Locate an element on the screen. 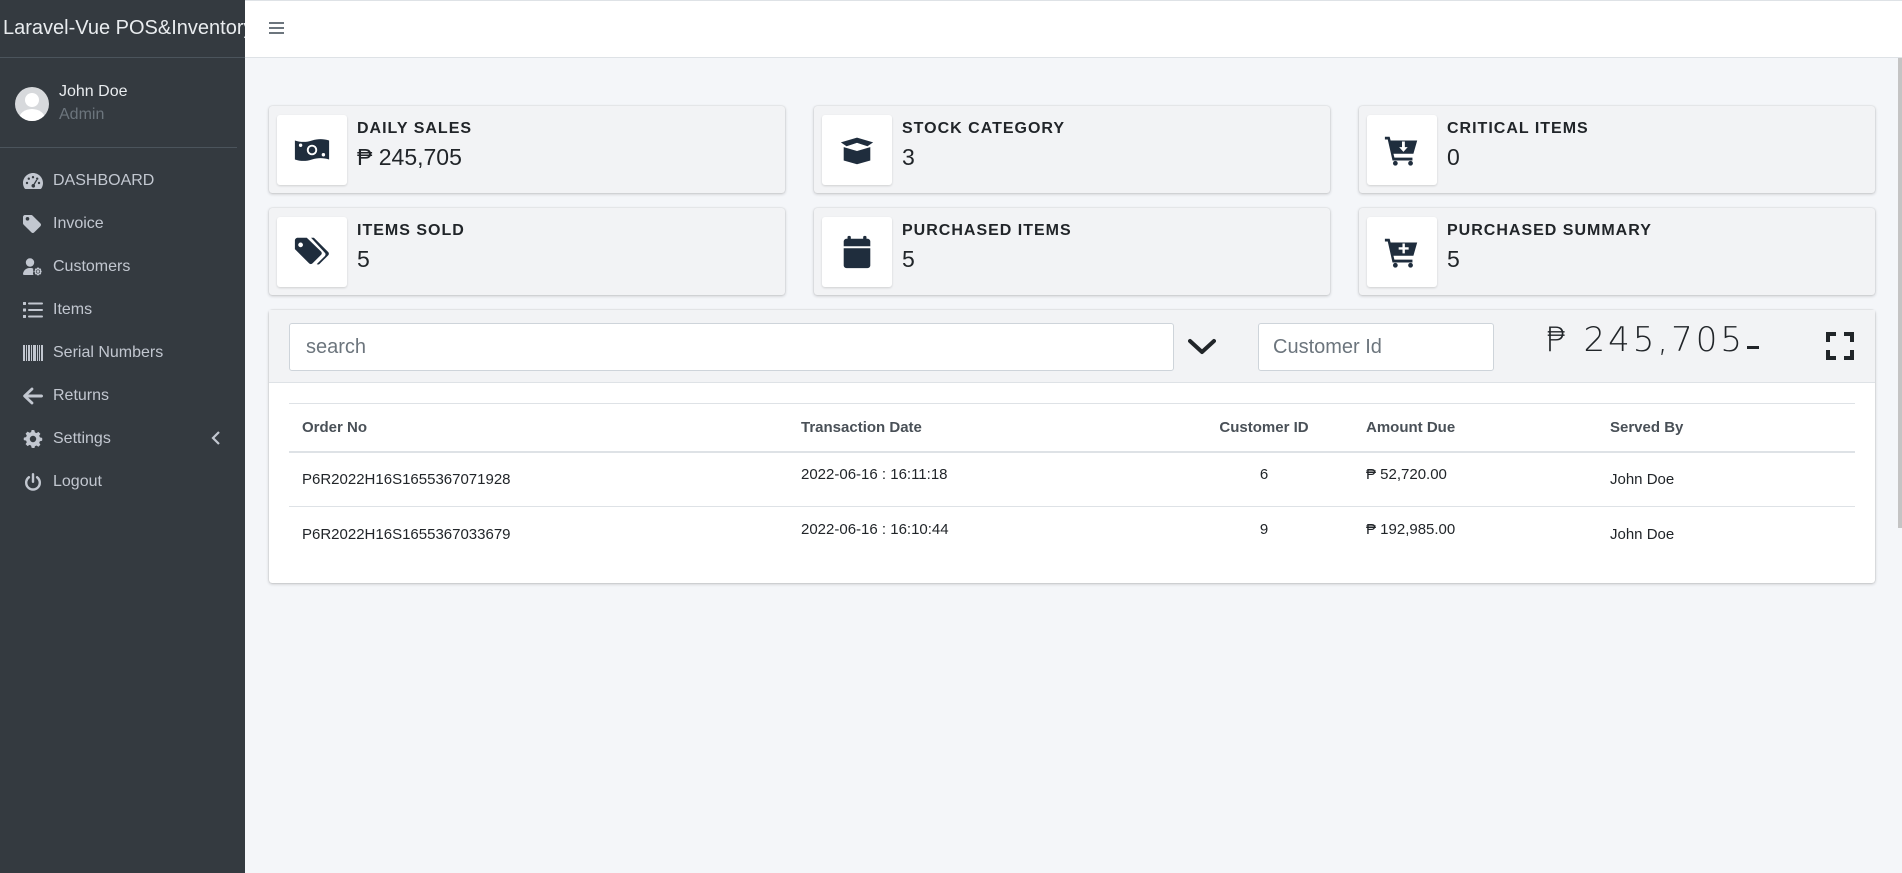  cell-transaction-date: 2022-06-16 : 16:11:18 is located at coordinates (874, 474).